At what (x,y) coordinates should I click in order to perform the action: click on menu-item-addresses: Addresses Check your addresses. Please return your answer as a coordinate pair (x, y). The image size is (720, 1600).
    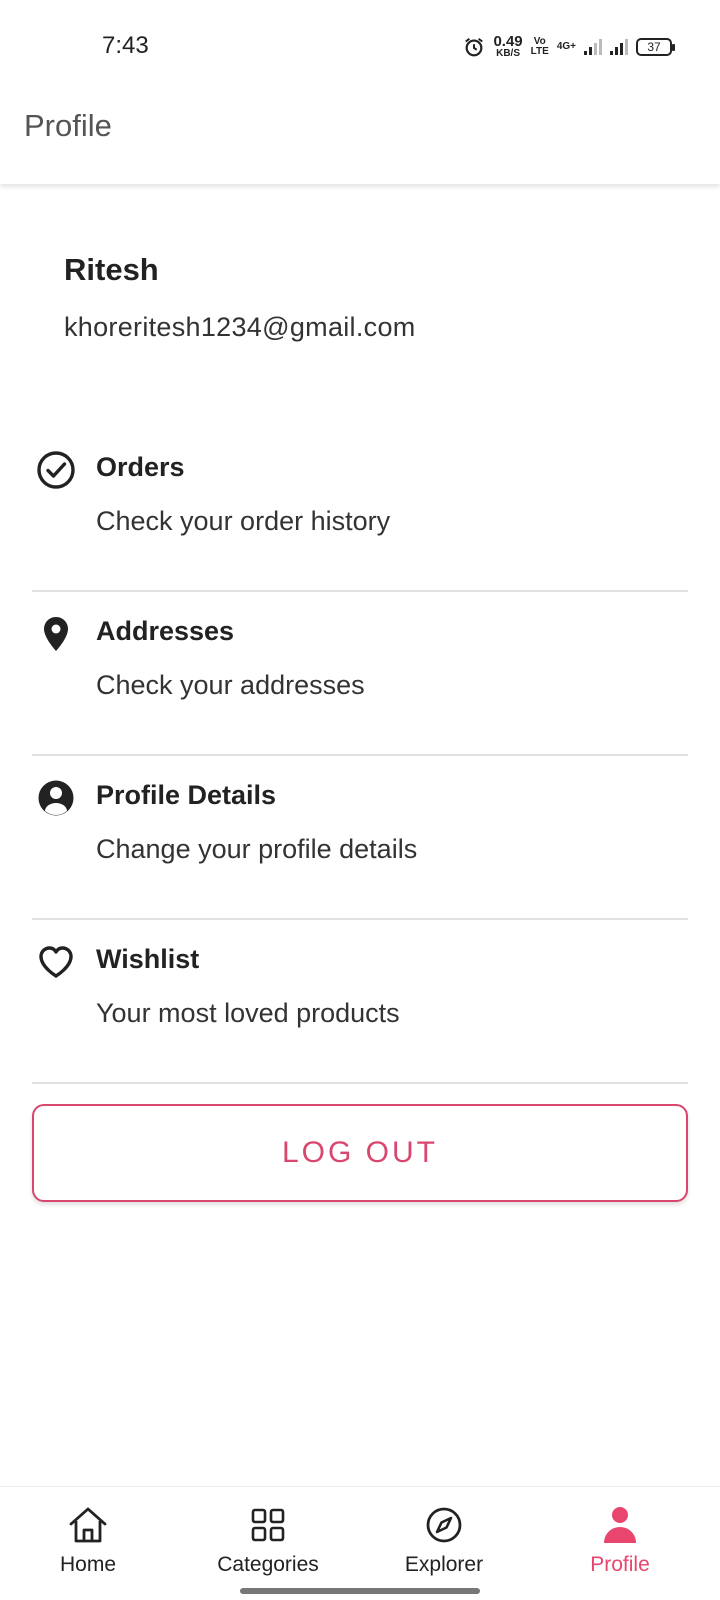
    Looking at the image, I should click on (360, 674).